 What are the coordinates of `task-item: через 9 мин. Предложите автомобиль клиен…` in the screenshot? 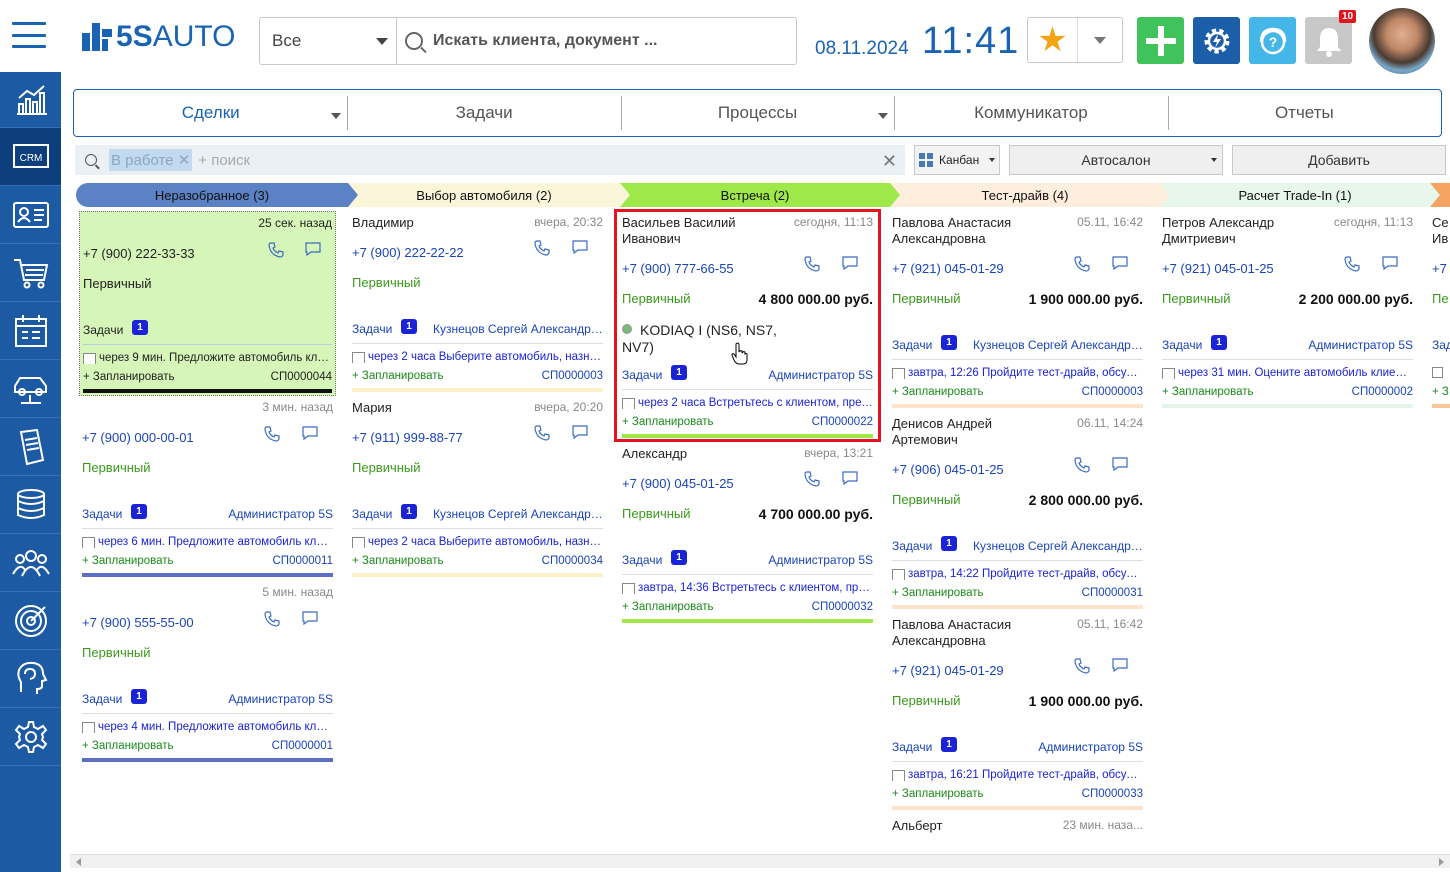 It's located at (207, 358).